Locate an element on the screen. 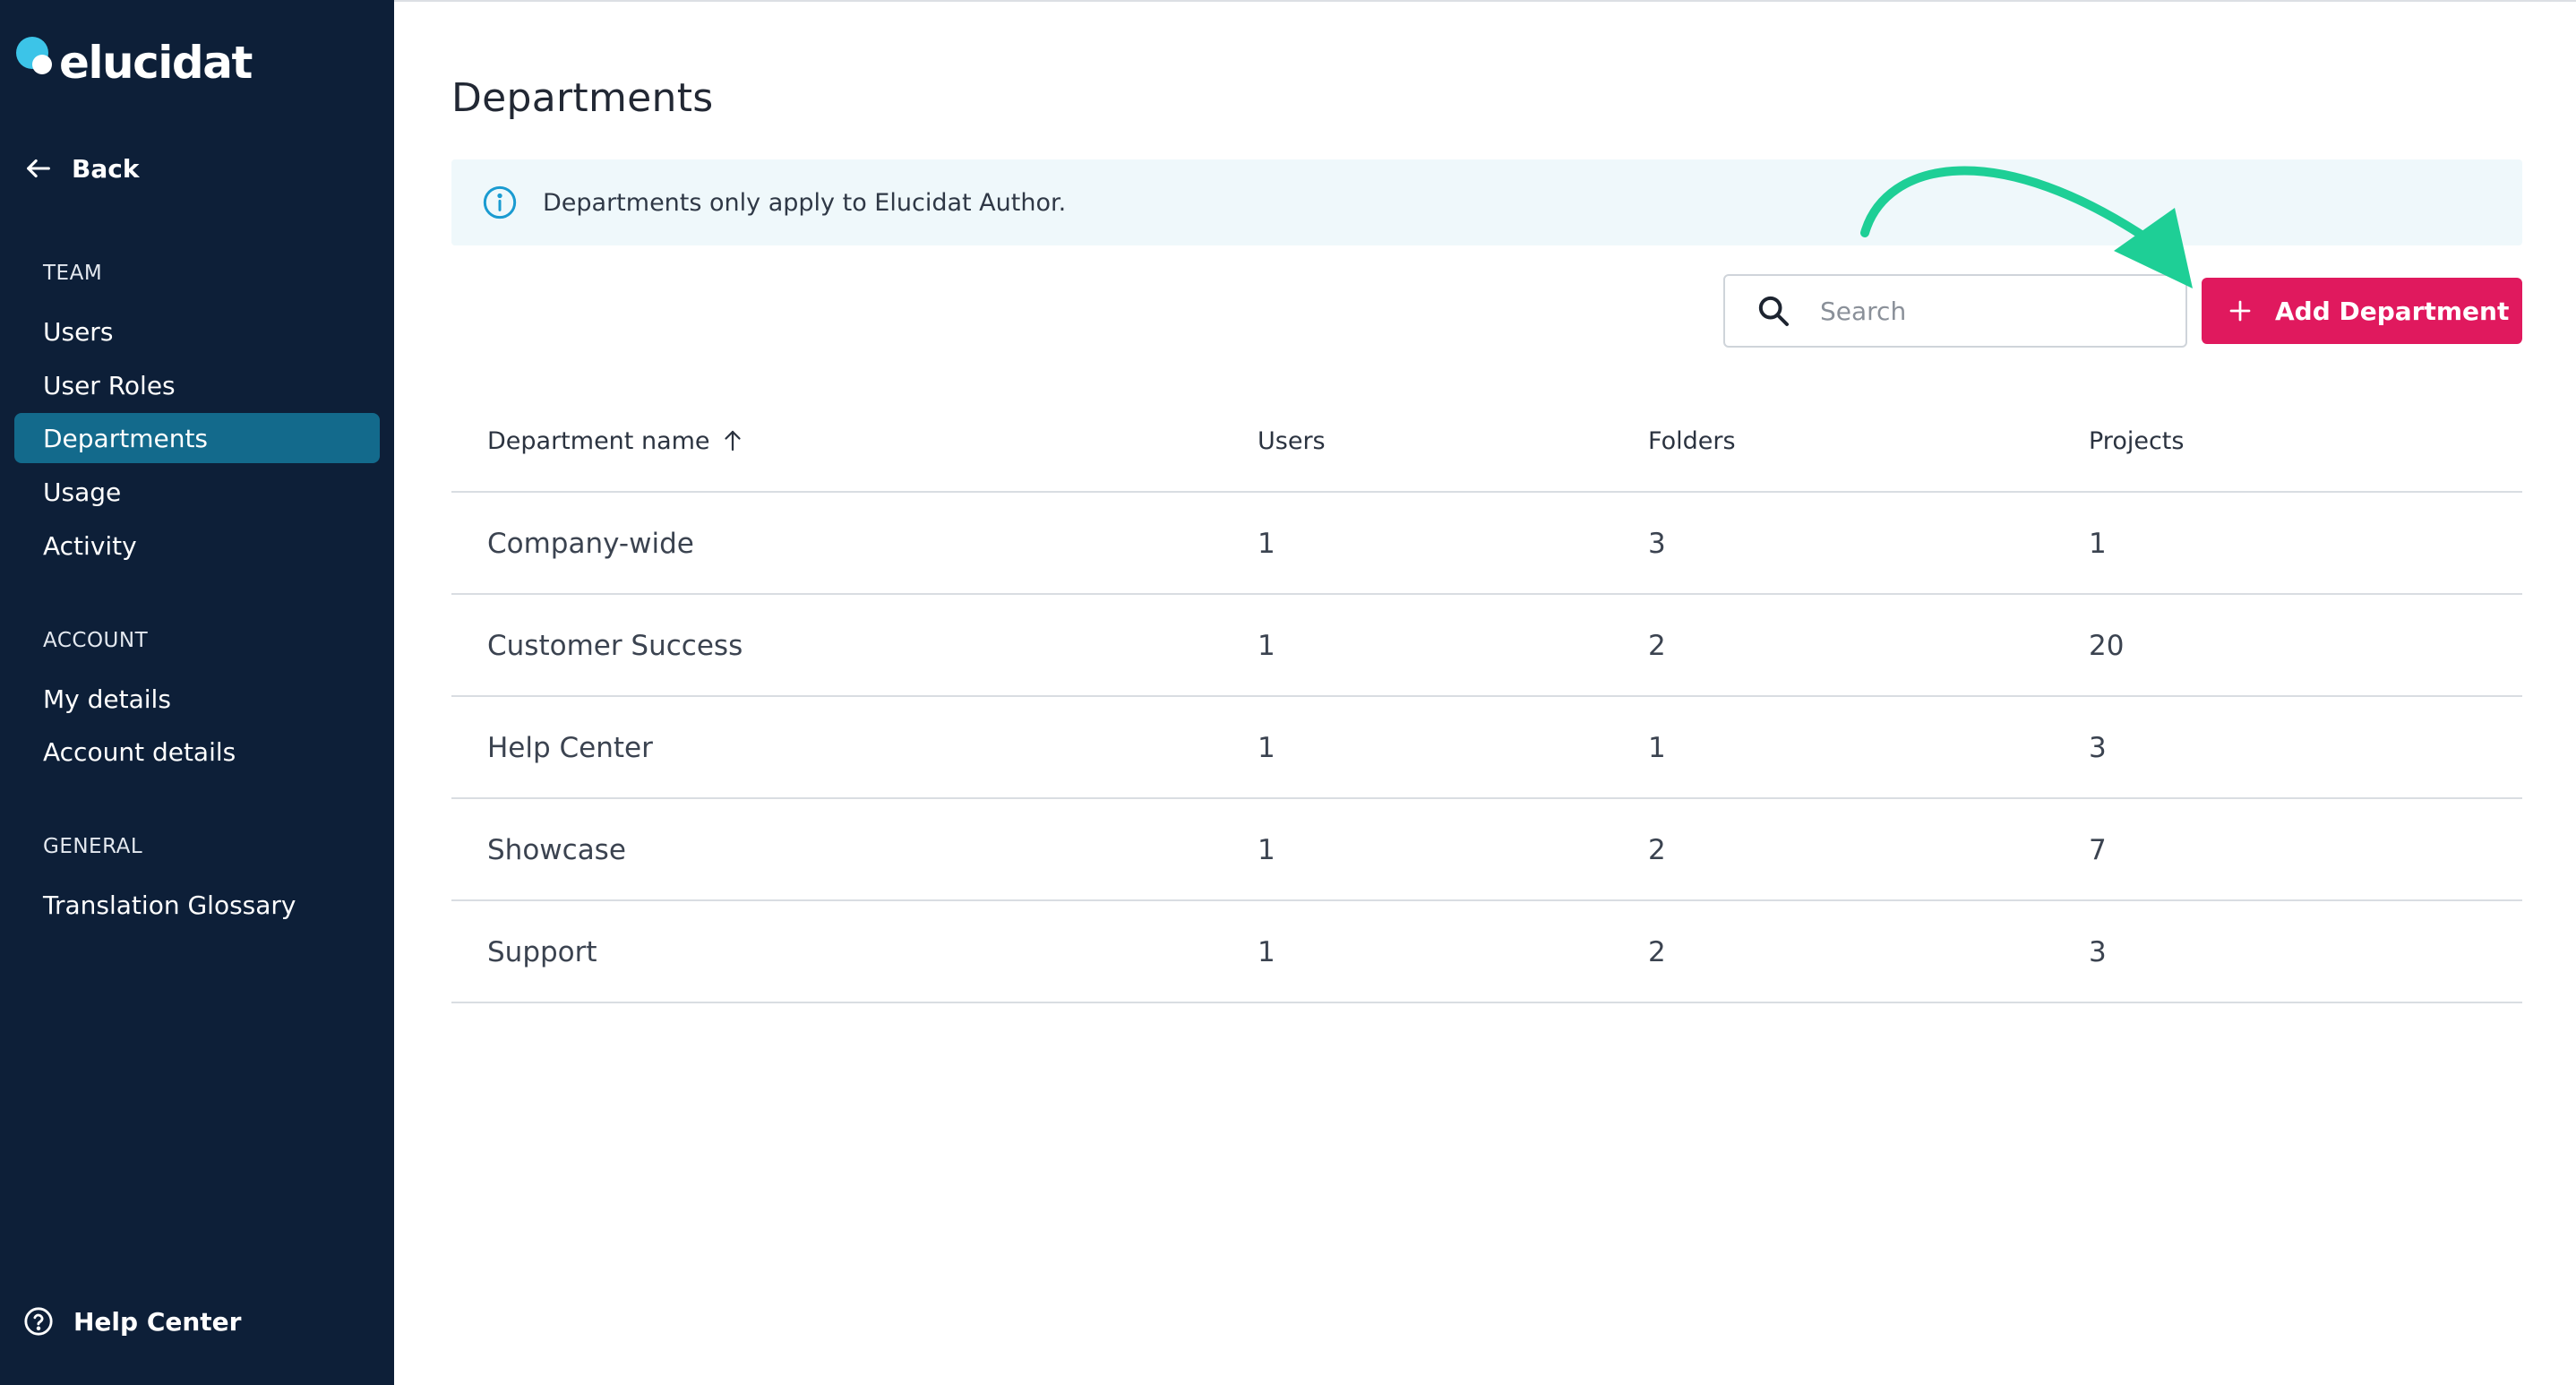  cell-department-name: Help Center is located at coordinates (570, 748).